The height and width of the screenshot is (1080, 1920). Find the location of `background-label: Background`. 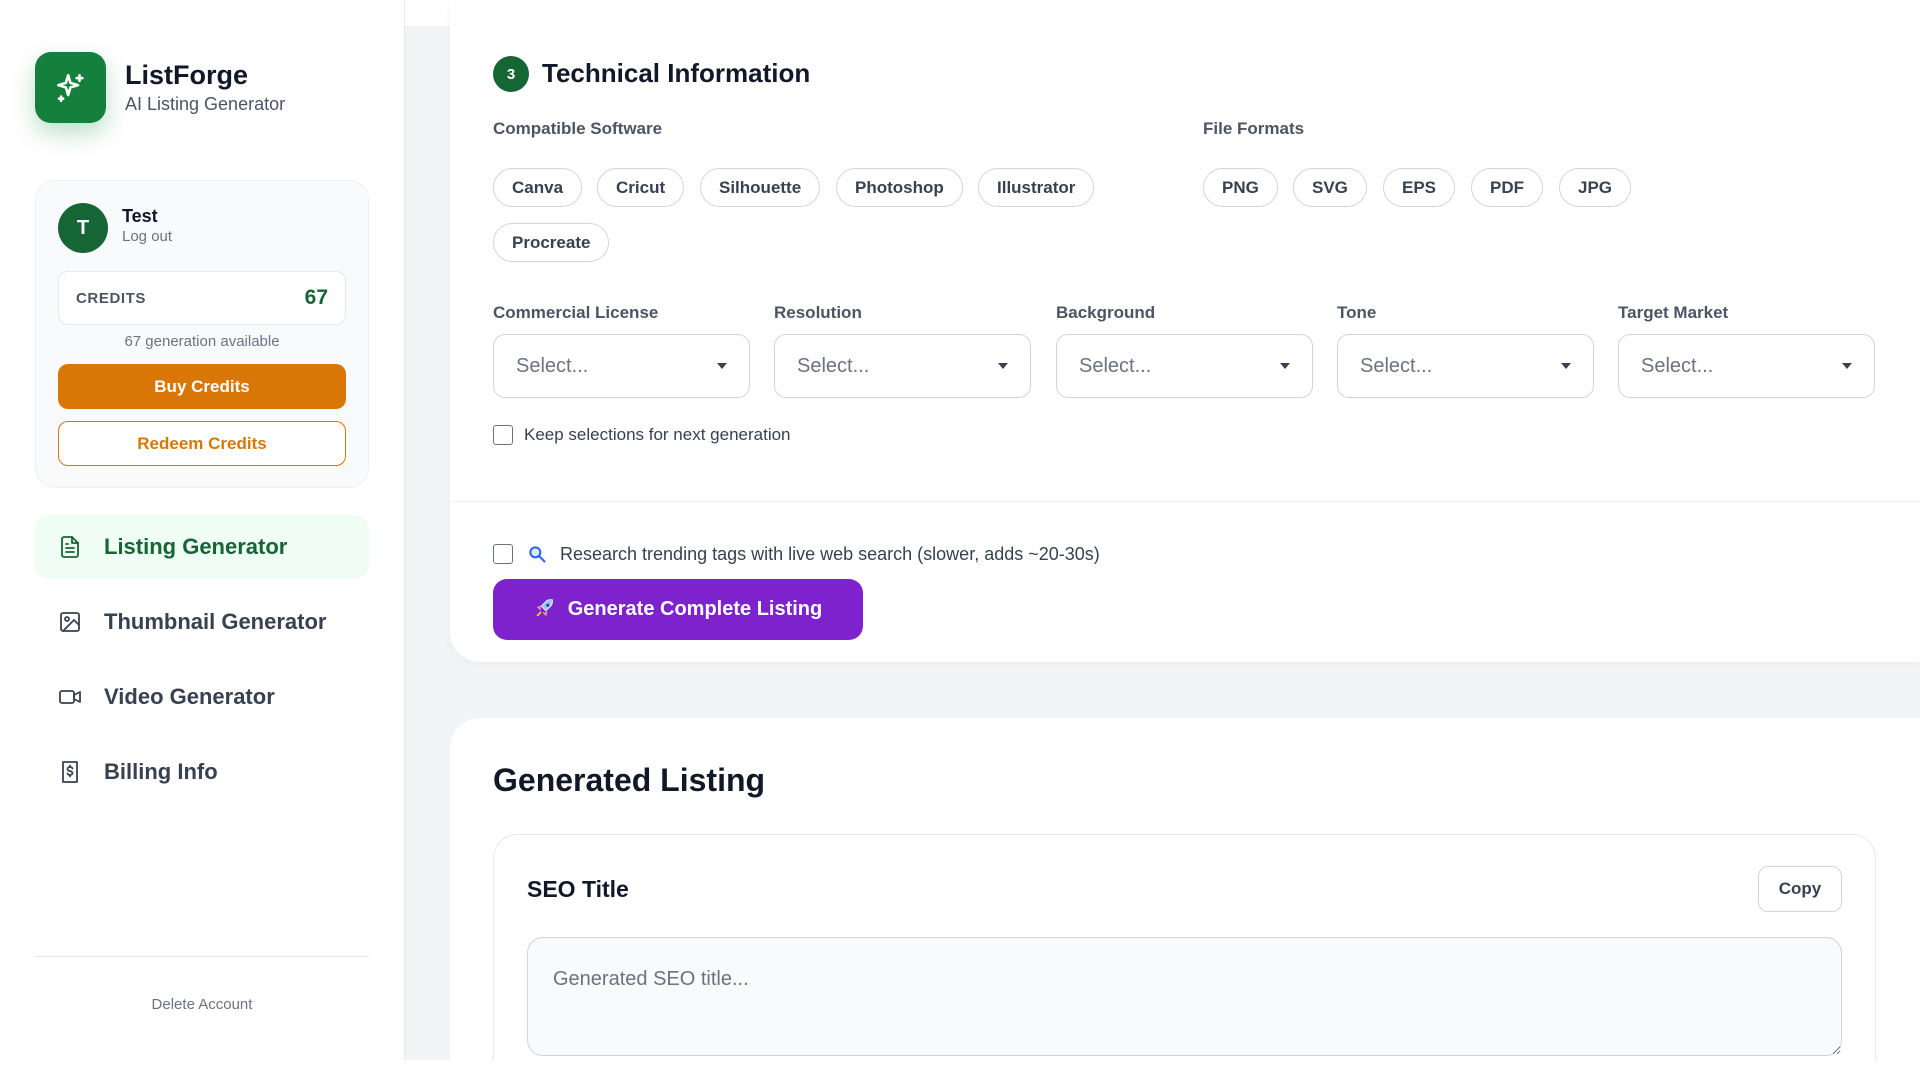

background-label: Background is located at coordinates (1106, 312).